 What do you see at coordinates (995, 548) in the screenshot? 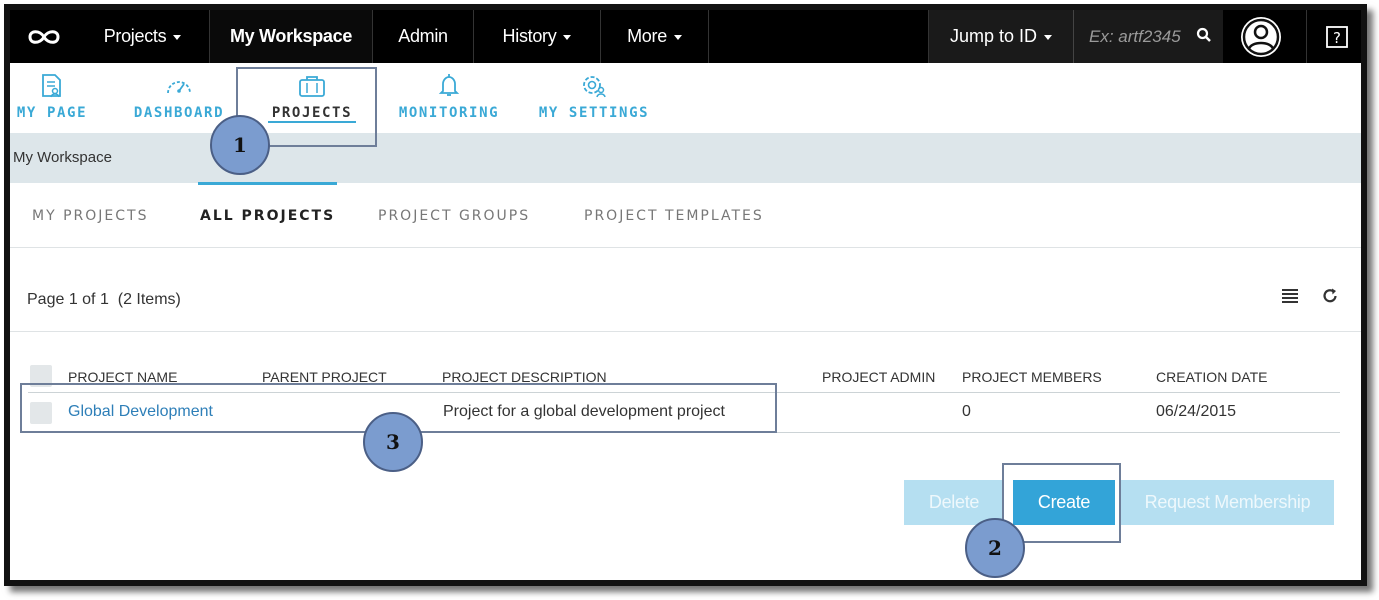
I see `callout-2: 2` at bounding box center [995, 548].